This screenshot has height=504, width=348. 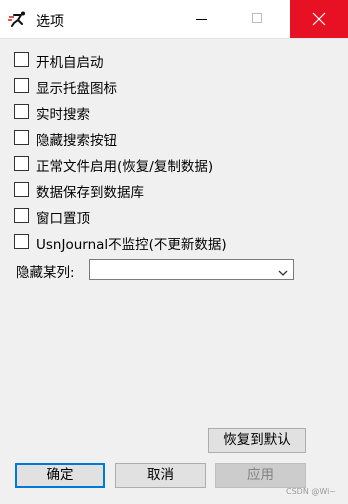 I want to click on chevron-down-icon, so click(x=283, y=273).